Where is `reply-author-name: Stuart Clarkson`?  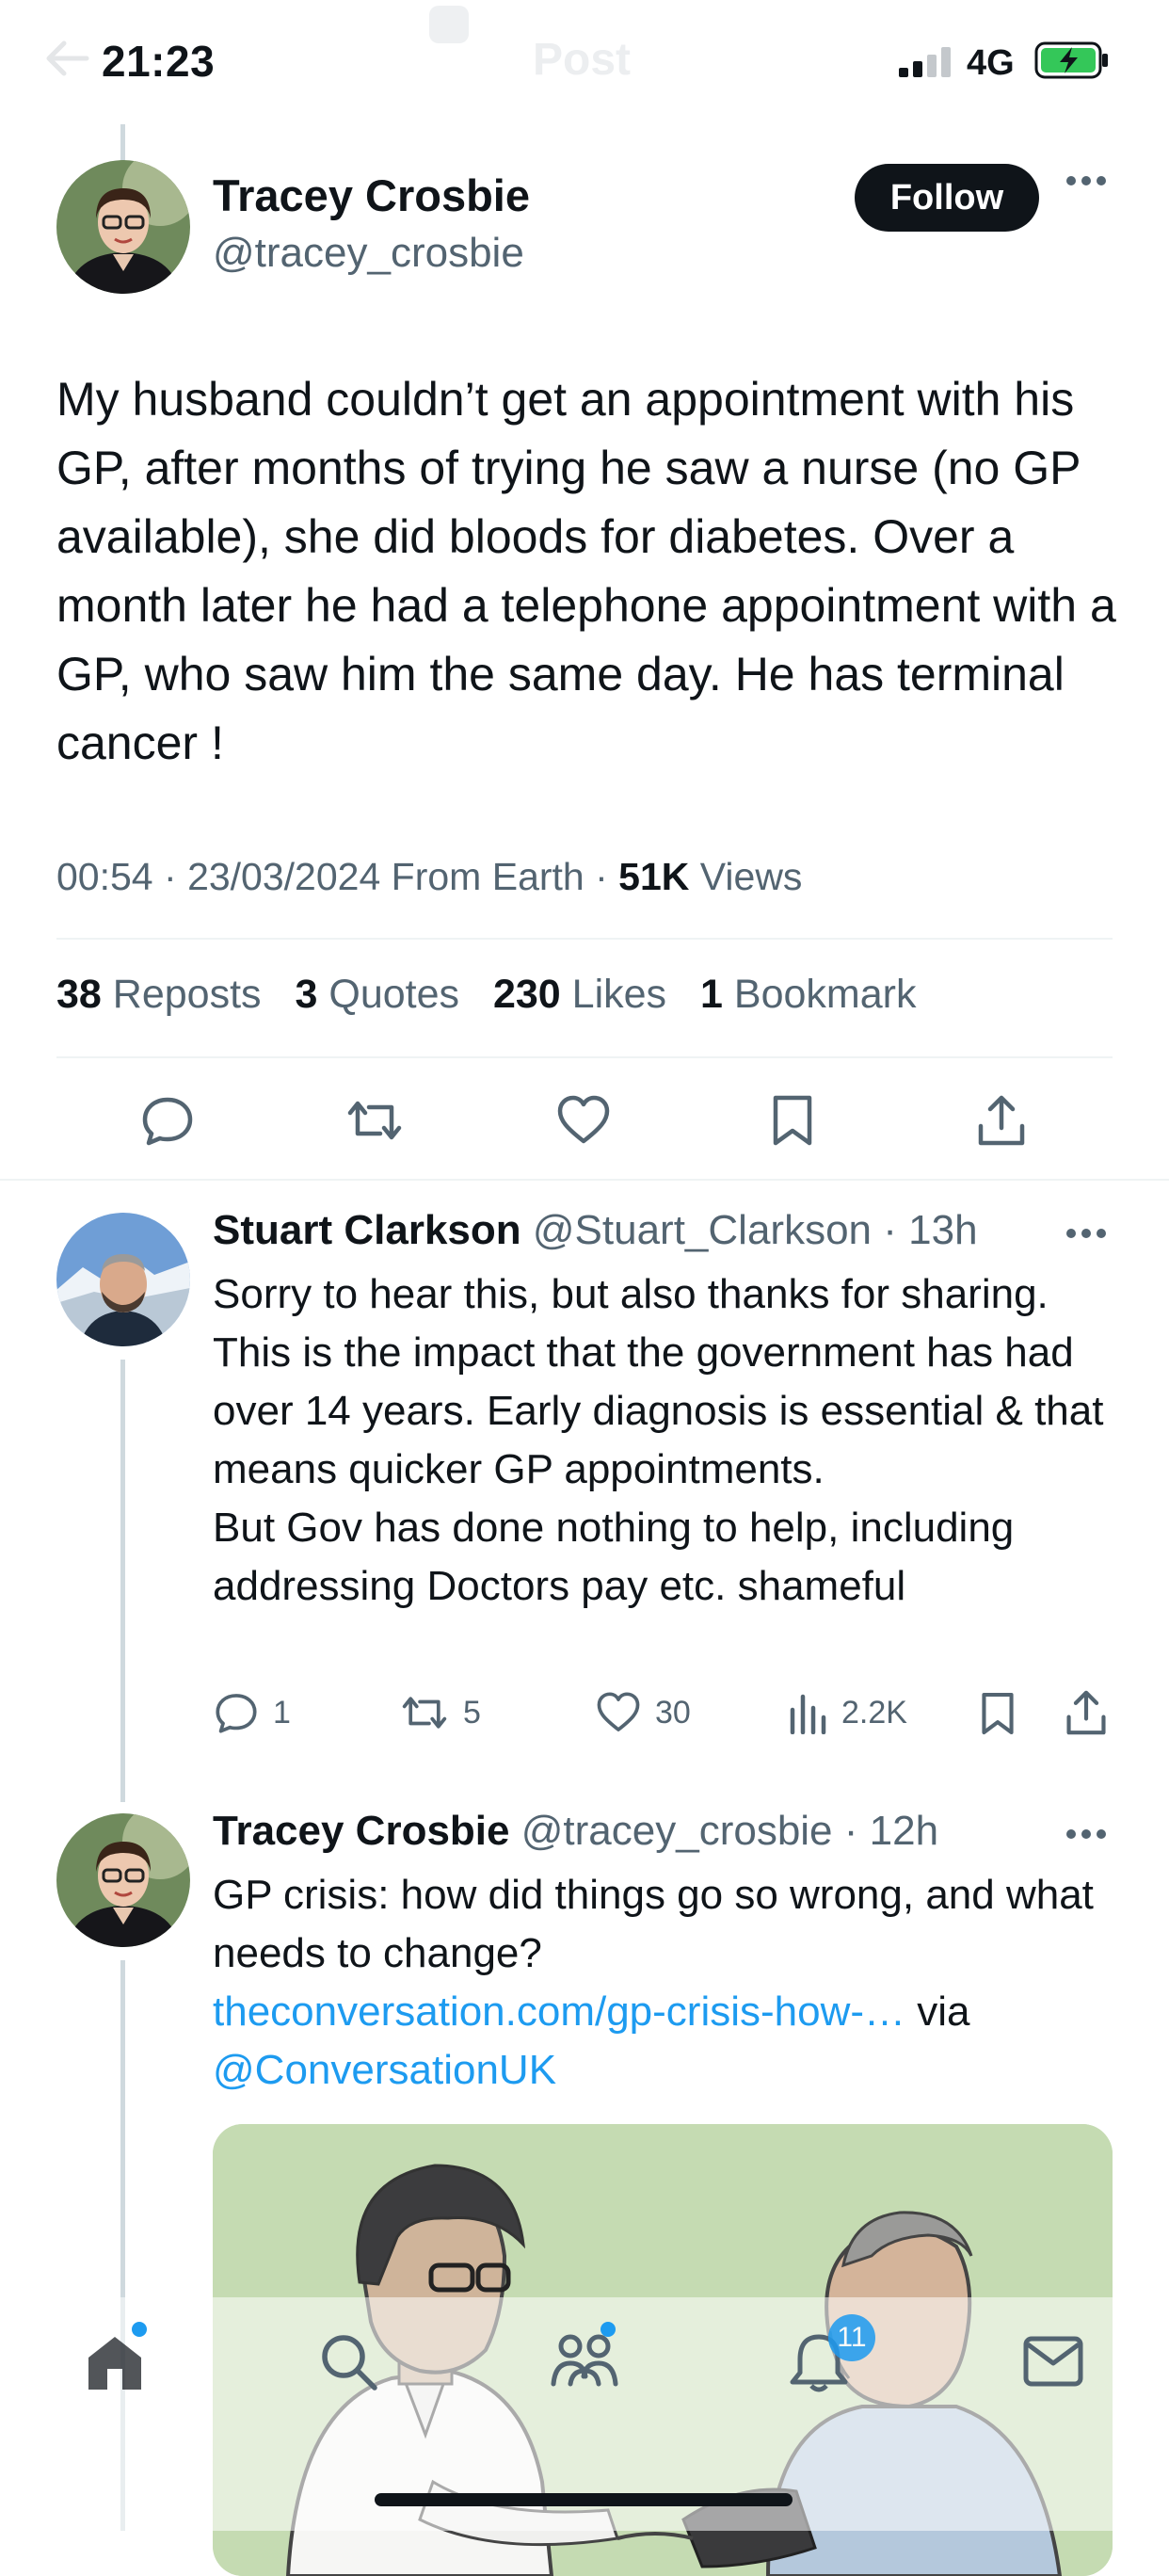 reply-author-name: Stuart Clarkson is located at coordinates (367, 1230).